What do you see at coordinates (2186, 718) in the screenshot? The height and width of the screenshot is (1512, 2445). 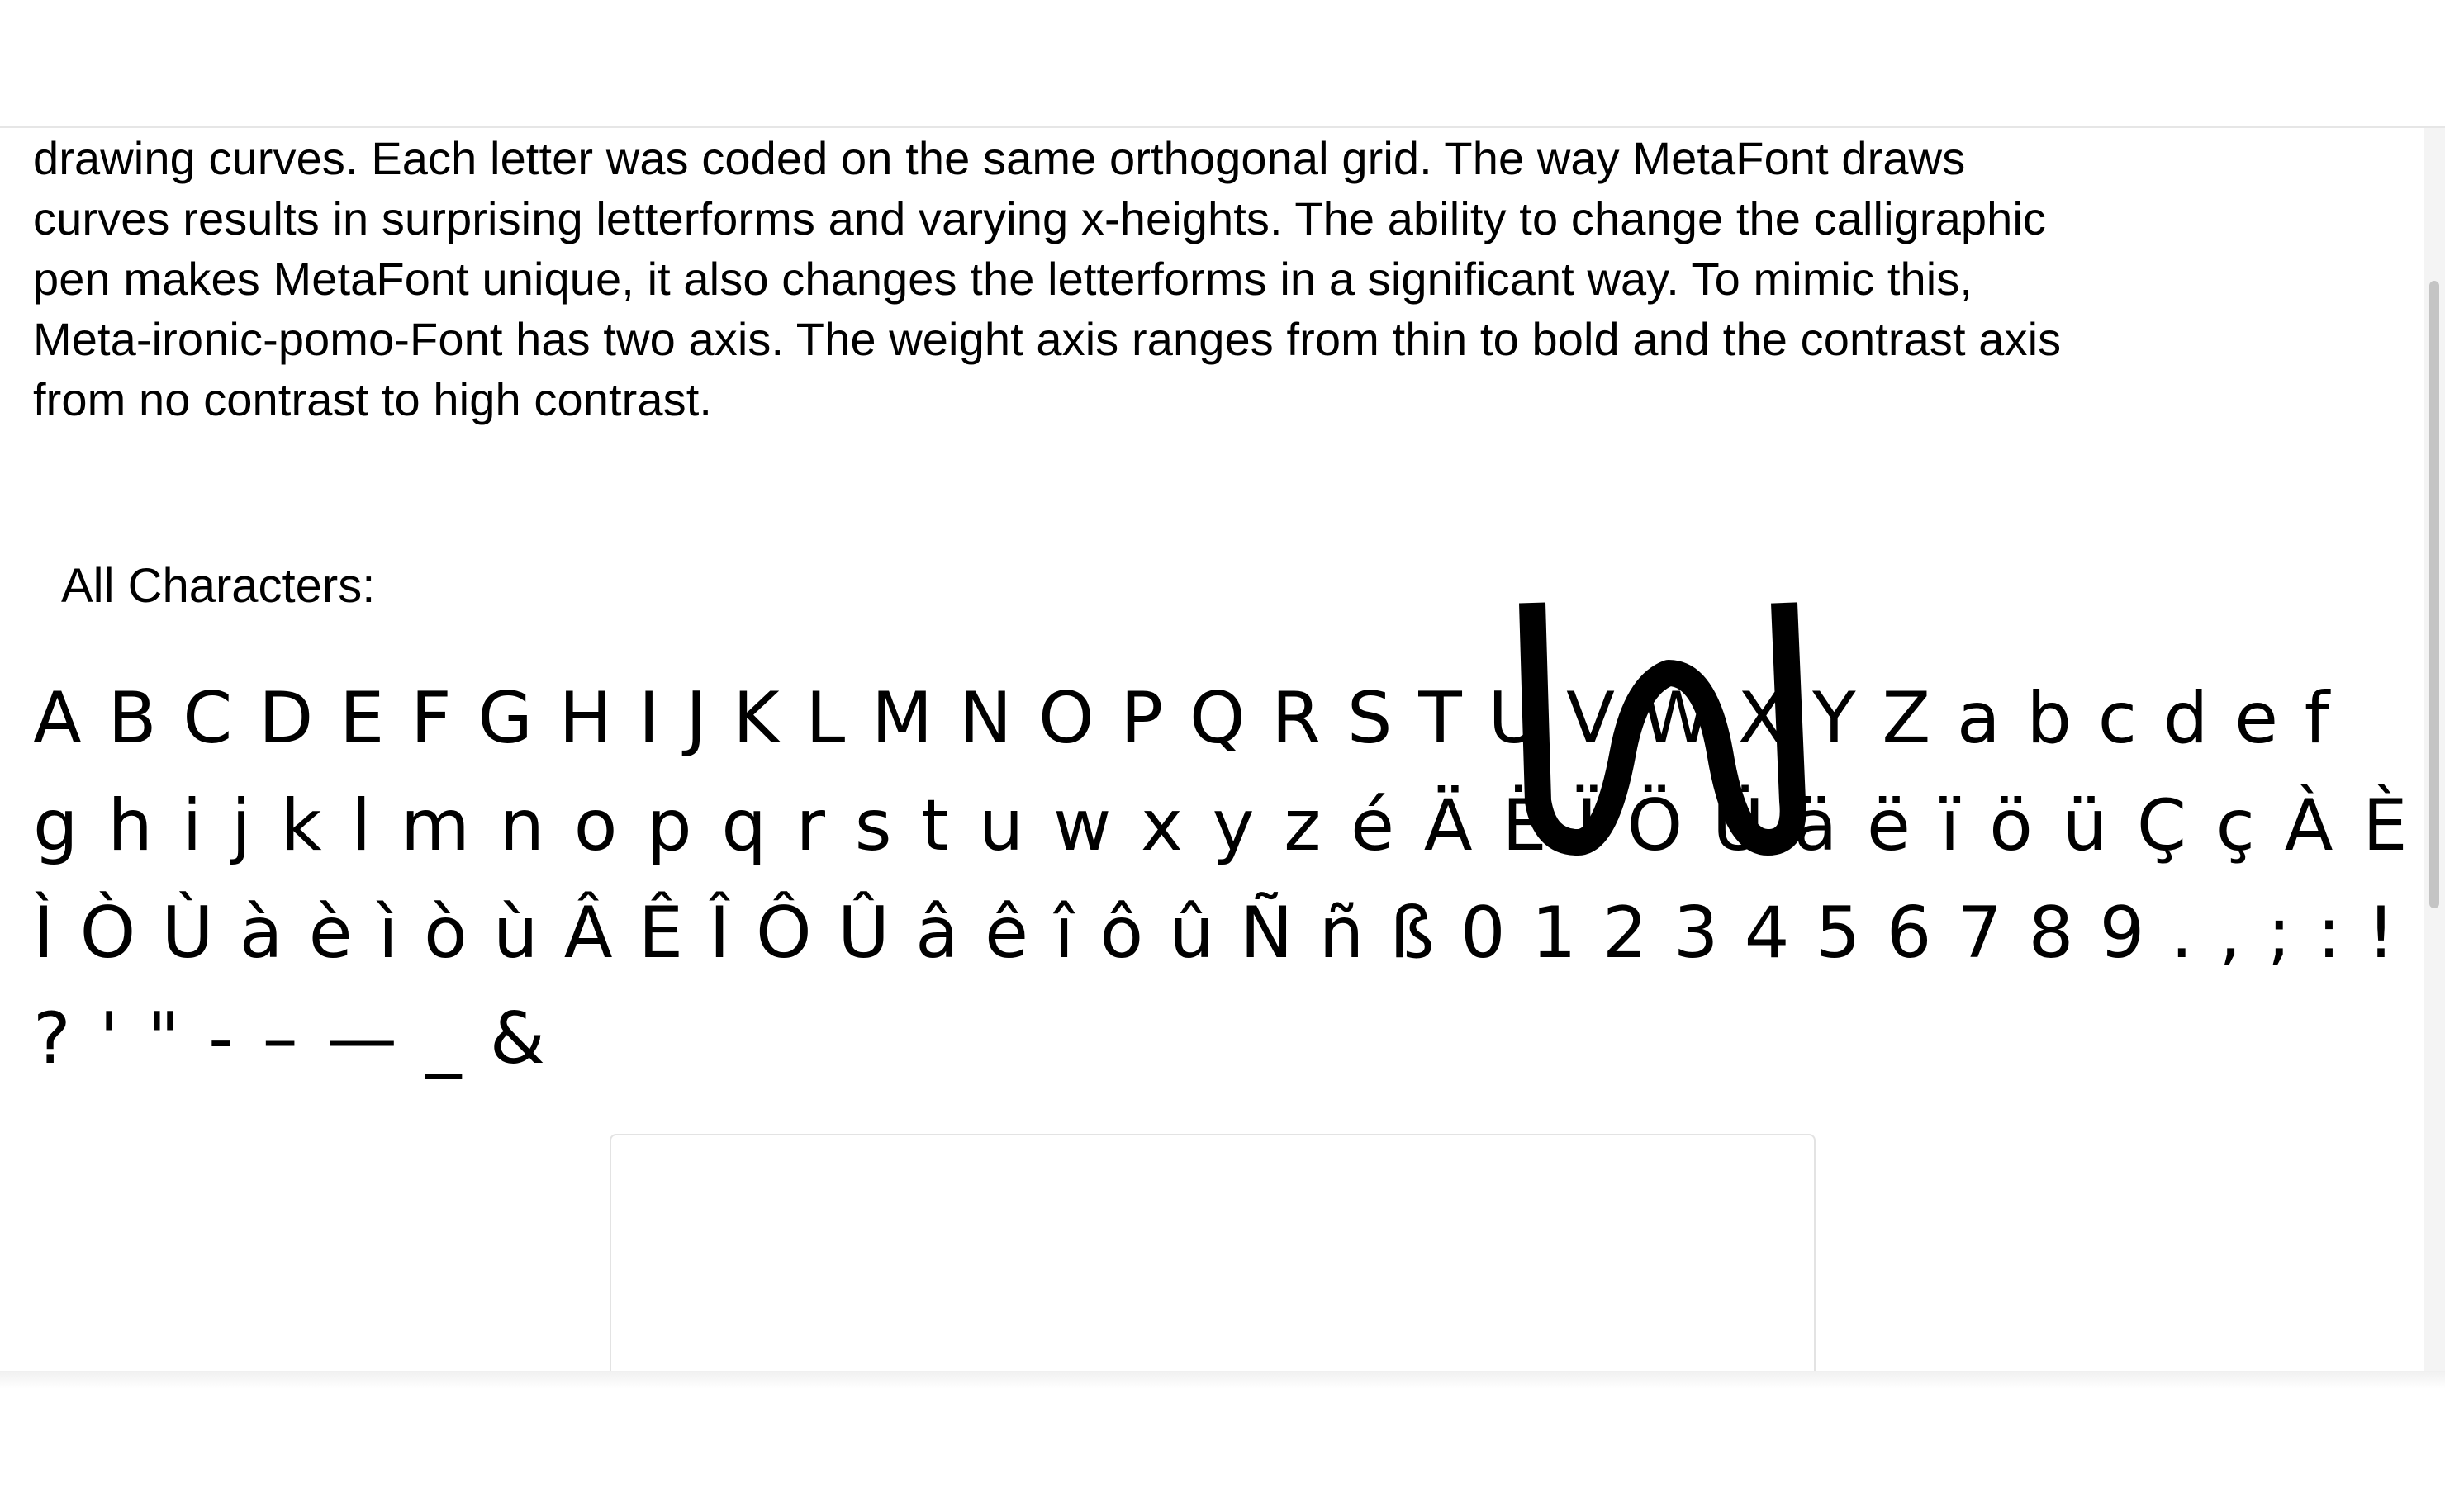 I see `glyph-char: d` at bounding box center [2186, 718].